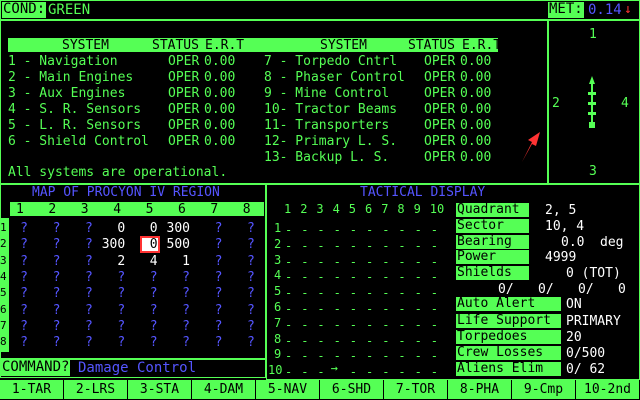 This screenshot has height=400, width=640. I want to click on fkey-2: 2-LRS, so click(96, 389).